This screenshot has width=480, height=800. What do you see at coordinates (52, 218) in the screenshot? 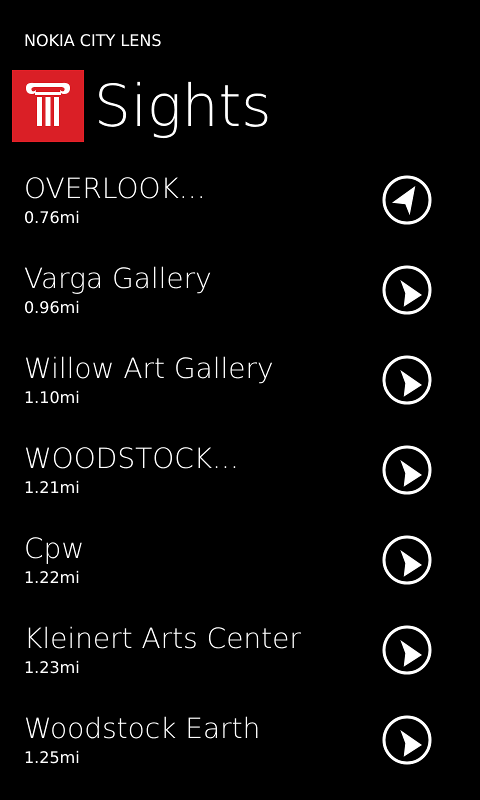
I see `place-distance: 0.76mi` at bounding box center [52, 218].